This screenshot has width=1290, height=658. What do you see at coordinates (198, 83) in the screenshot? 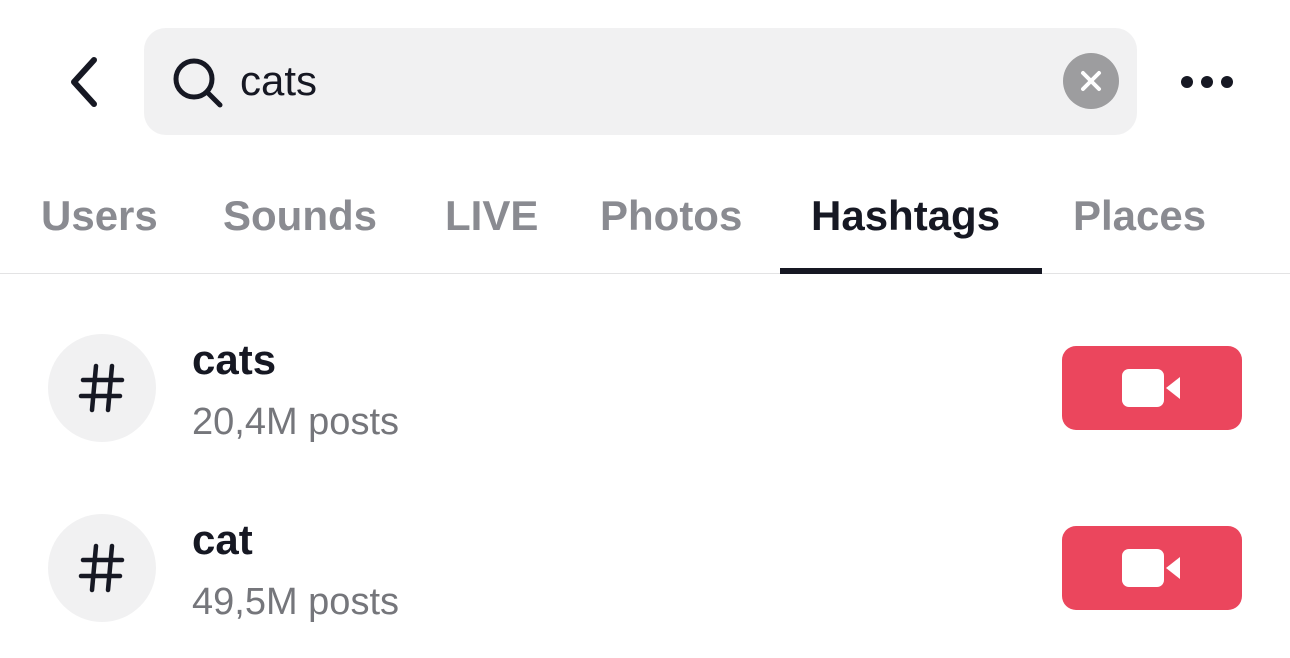
I see `search-icon` at bounding box center [198, 83].